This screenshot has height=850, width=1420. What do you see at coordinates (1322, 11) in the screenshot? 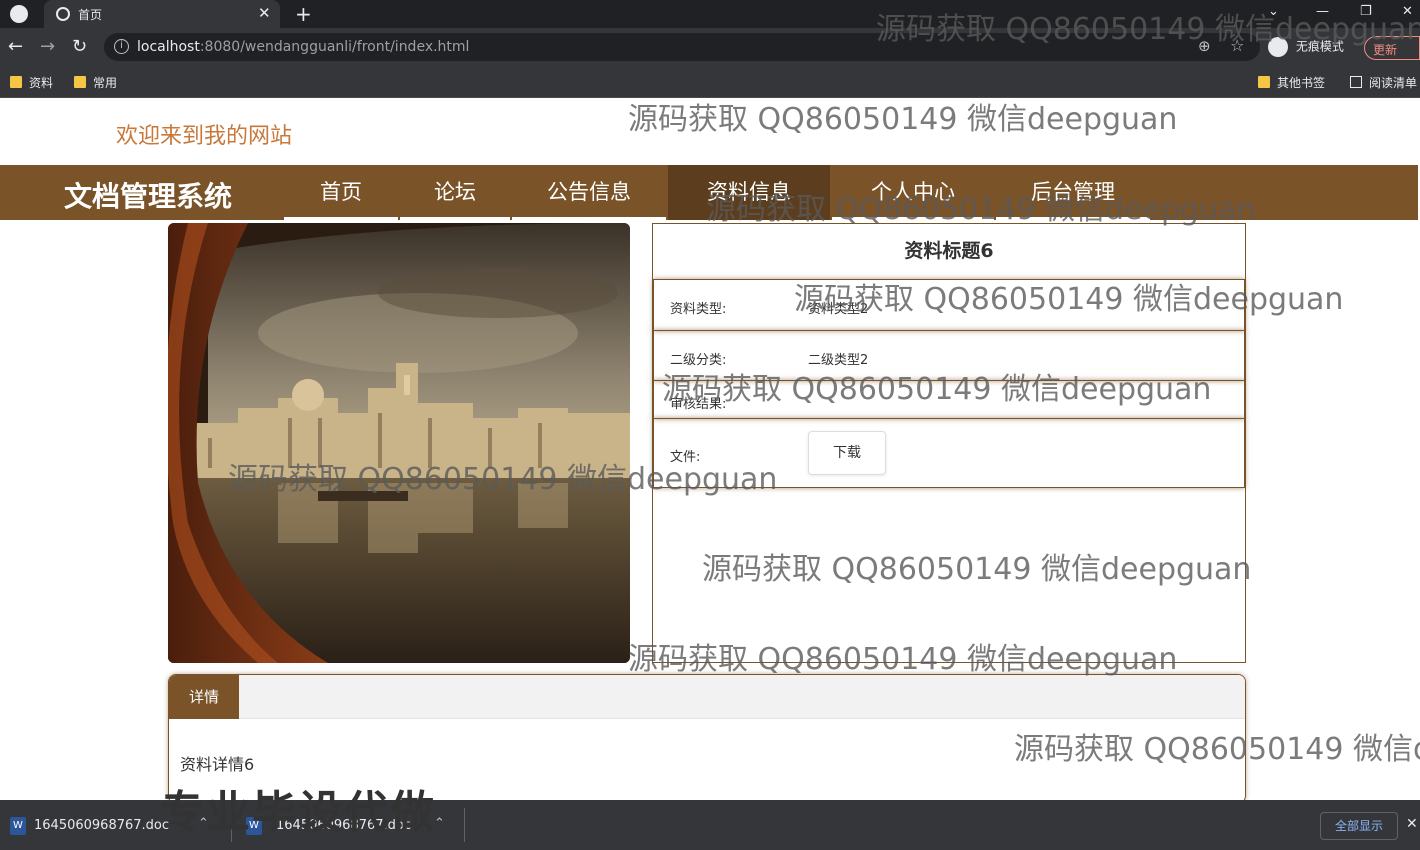
I see `minimize-icon: —` at bounding box center [1322, 11].